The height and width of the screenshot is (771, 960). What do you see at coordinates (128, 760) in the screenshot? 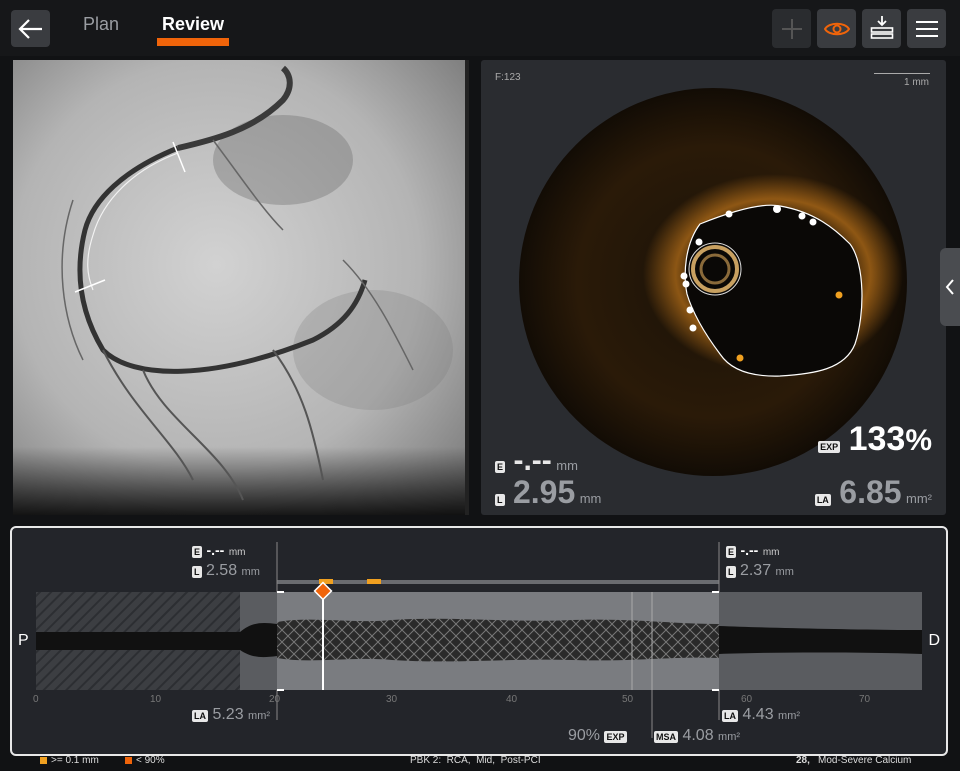
I see `legend-square-orange` at bounding box center [128, 760].